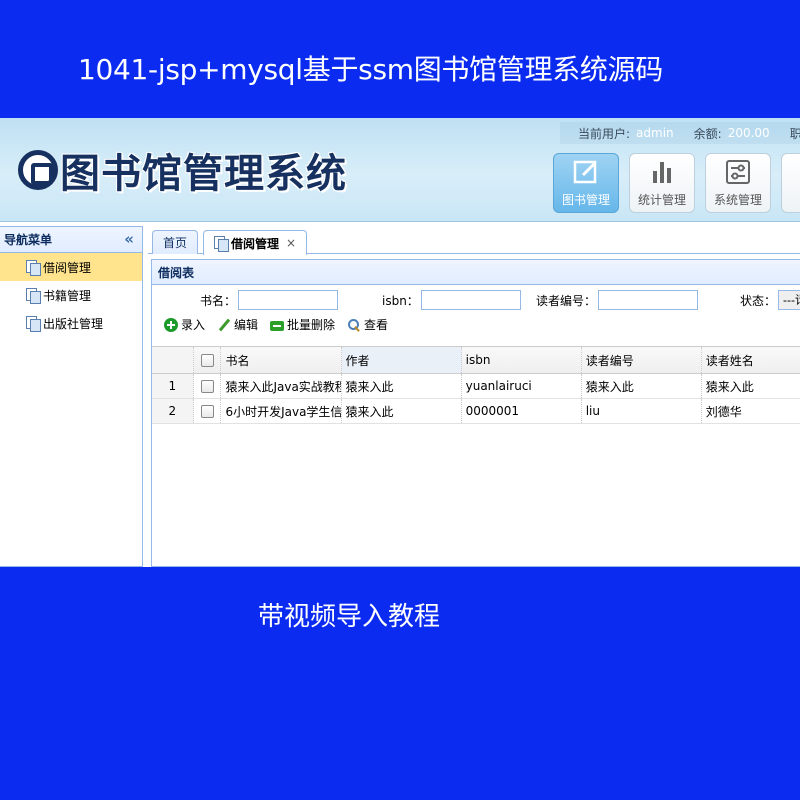  Describe the element at coordinates (311, 325) in the screenshot. I see `batch-delete-label: 批量删除` at that location.